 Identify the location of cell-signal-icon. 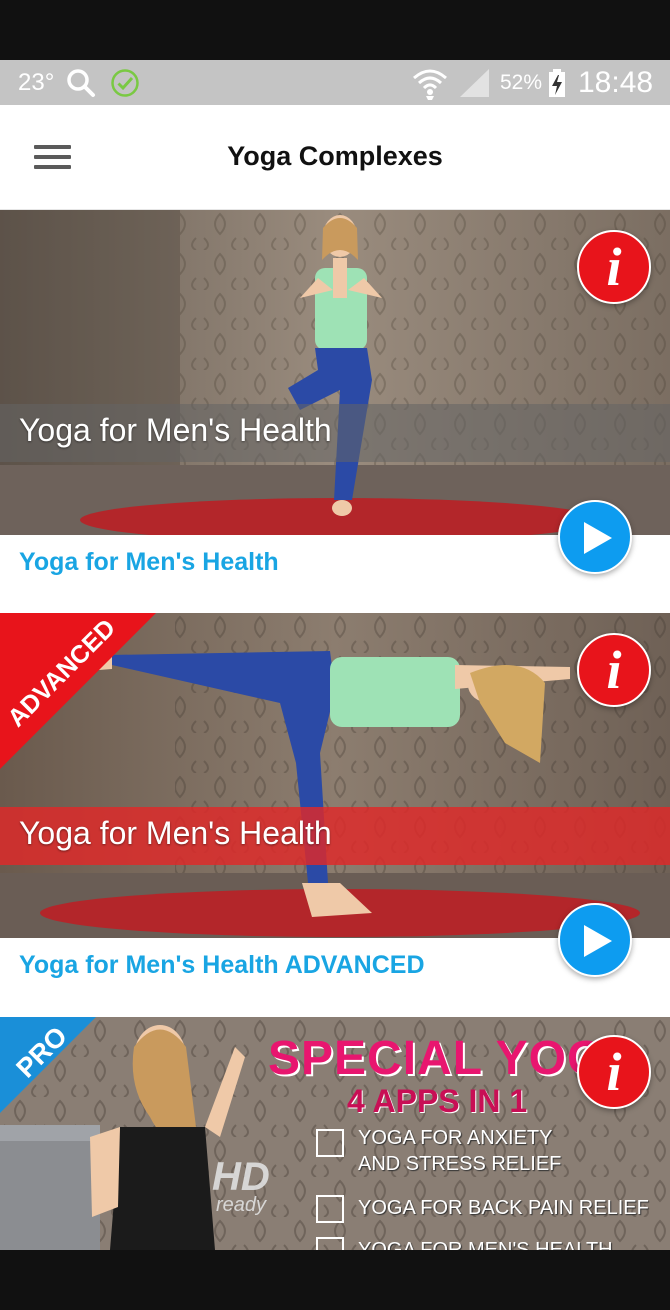
(474, 83).